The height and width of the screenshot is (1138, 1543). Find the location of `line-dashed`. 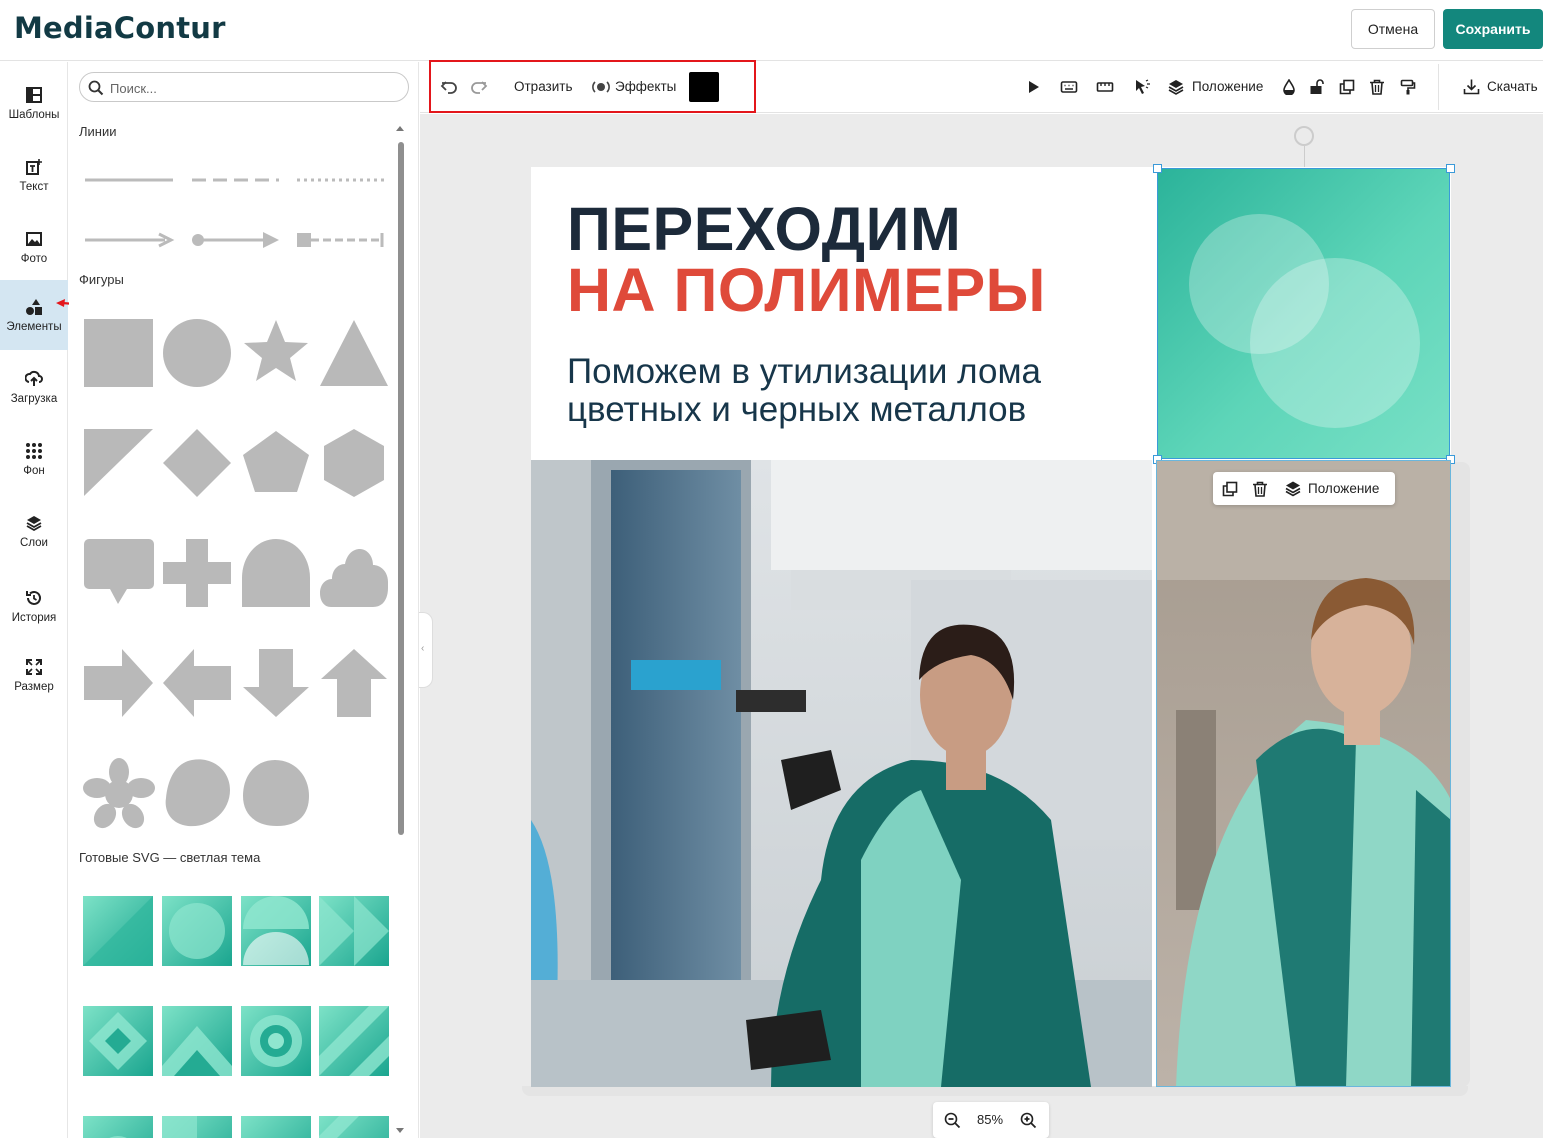

line-dashed is located at coordinates (235, 180).